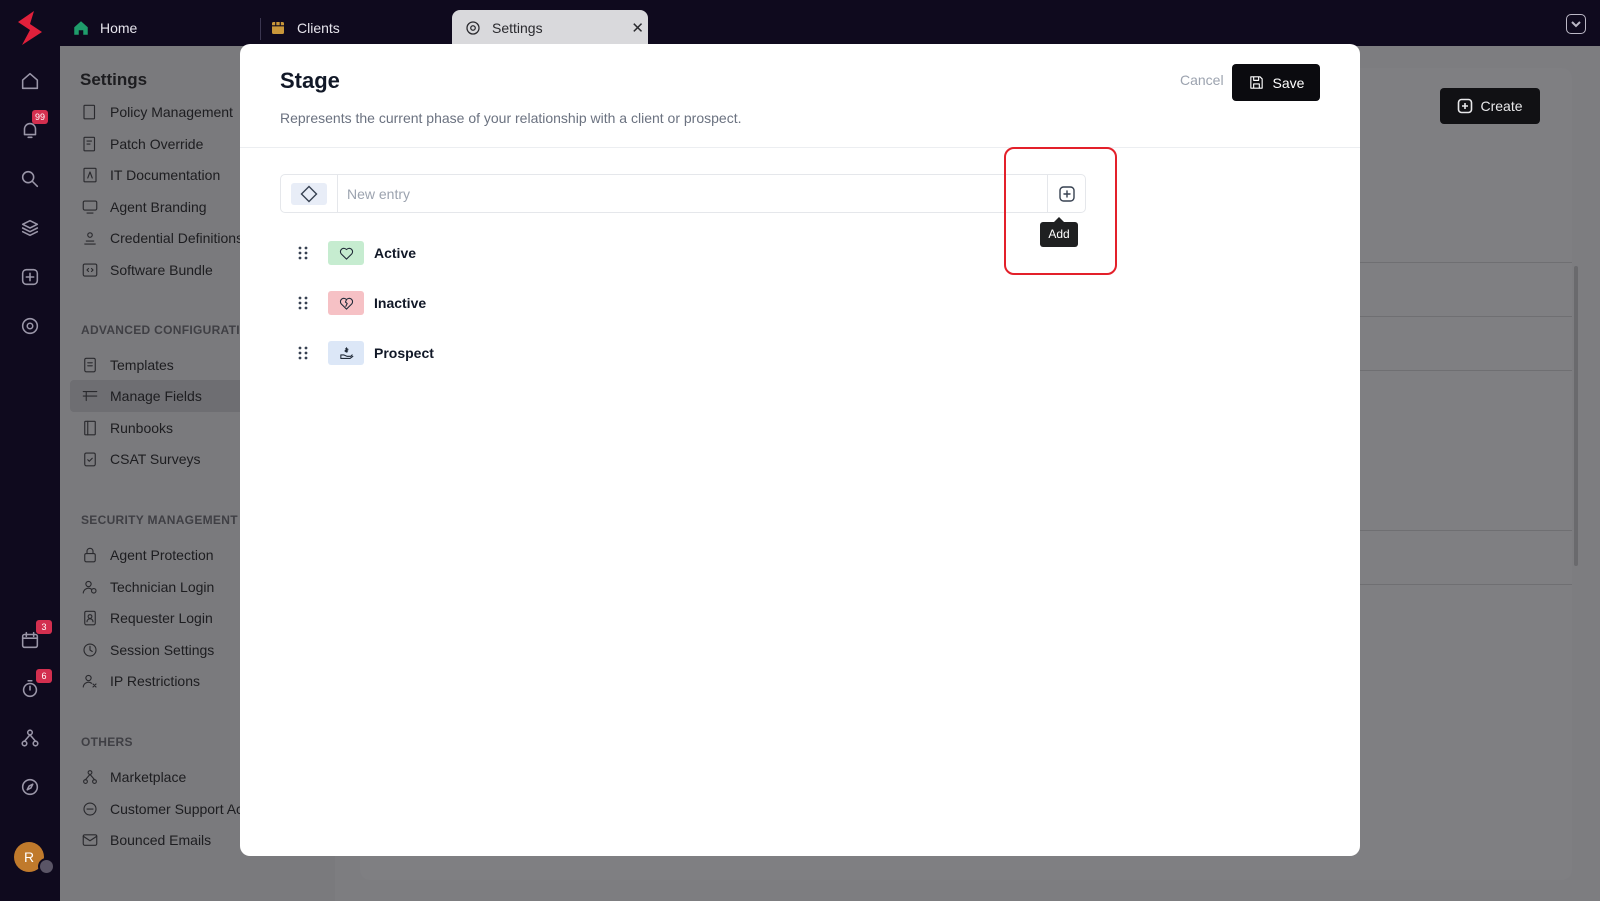  Describe the element at coordinates (170, 330) in the screenshot. I see `section-advanced-configuration: ADVANCED CONFIGURATION` at that location.